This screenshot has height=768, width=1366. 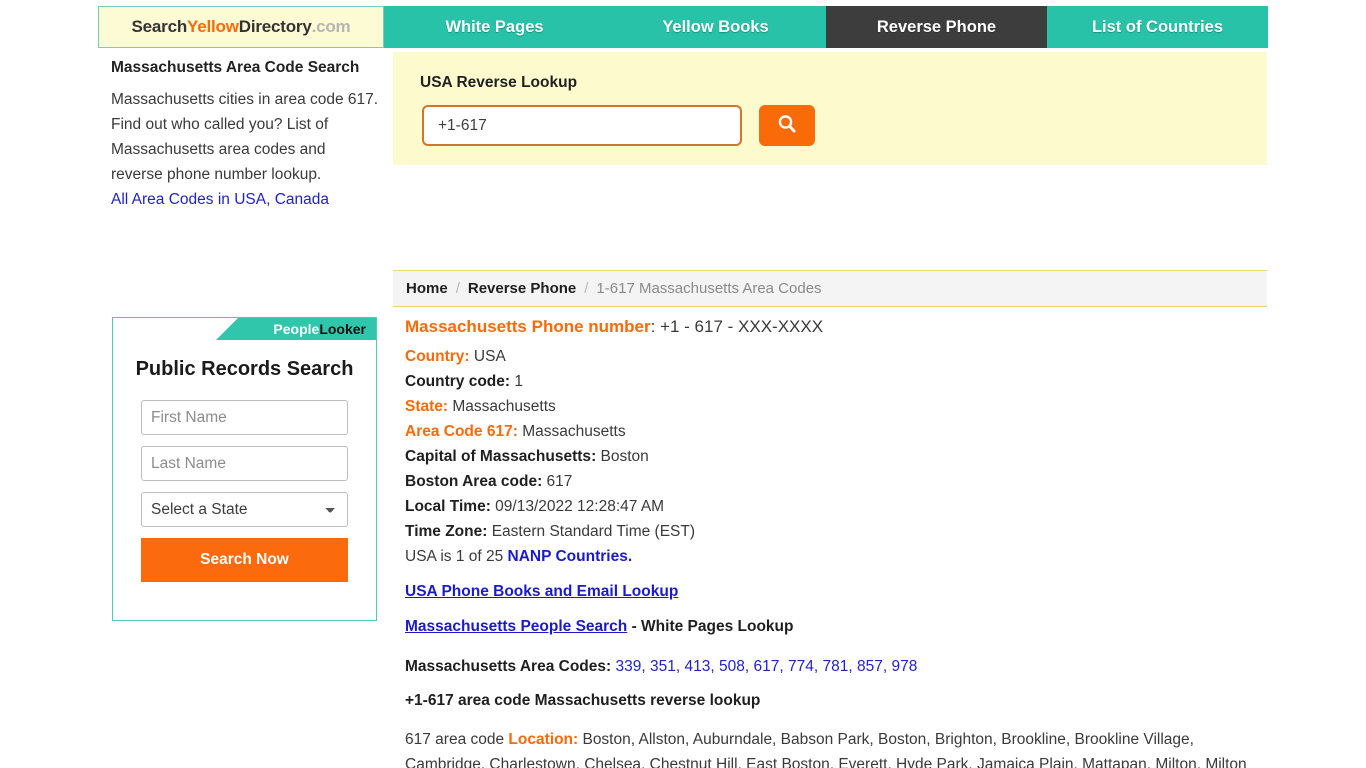 What do you see at coordinates (455, 381) in the screenshot?
I see `detail-label: Country code` at bounding box center [455, 381].